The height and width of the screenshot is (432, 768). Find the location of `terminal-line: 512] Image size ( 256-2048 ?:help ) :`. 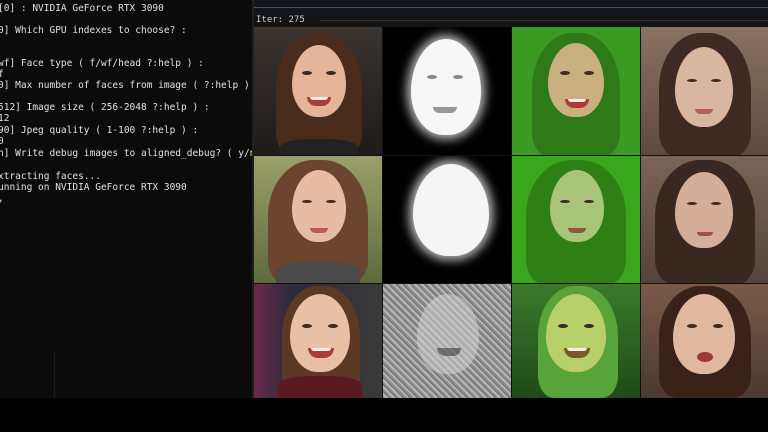

terminal-line: 512] Image size ( 256-2048 ?:help ) : is located at coordinates (105, 107).